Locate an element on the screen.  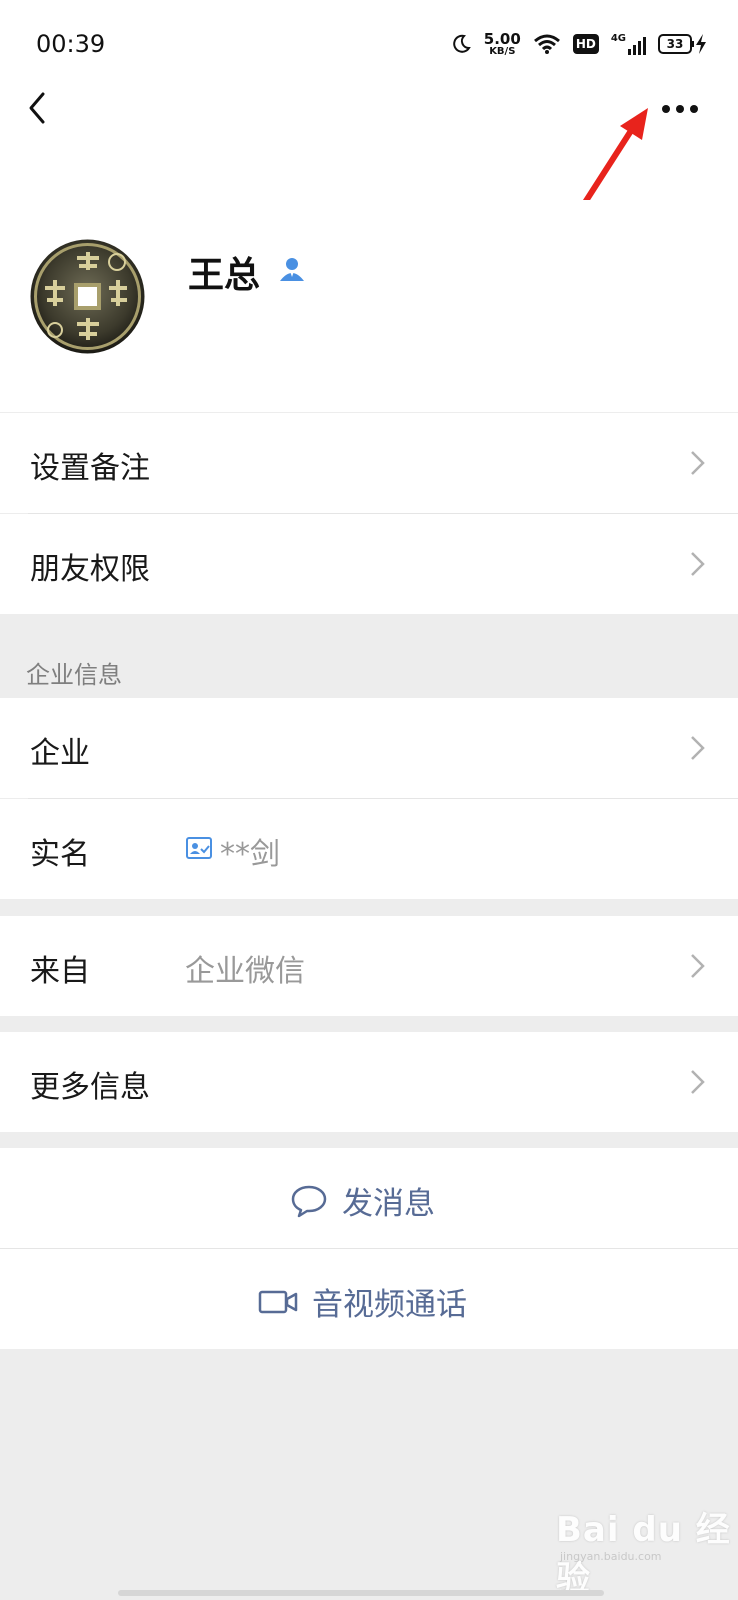
enterprise-section-title: 企业信息 is located at coordinates (74, 675).